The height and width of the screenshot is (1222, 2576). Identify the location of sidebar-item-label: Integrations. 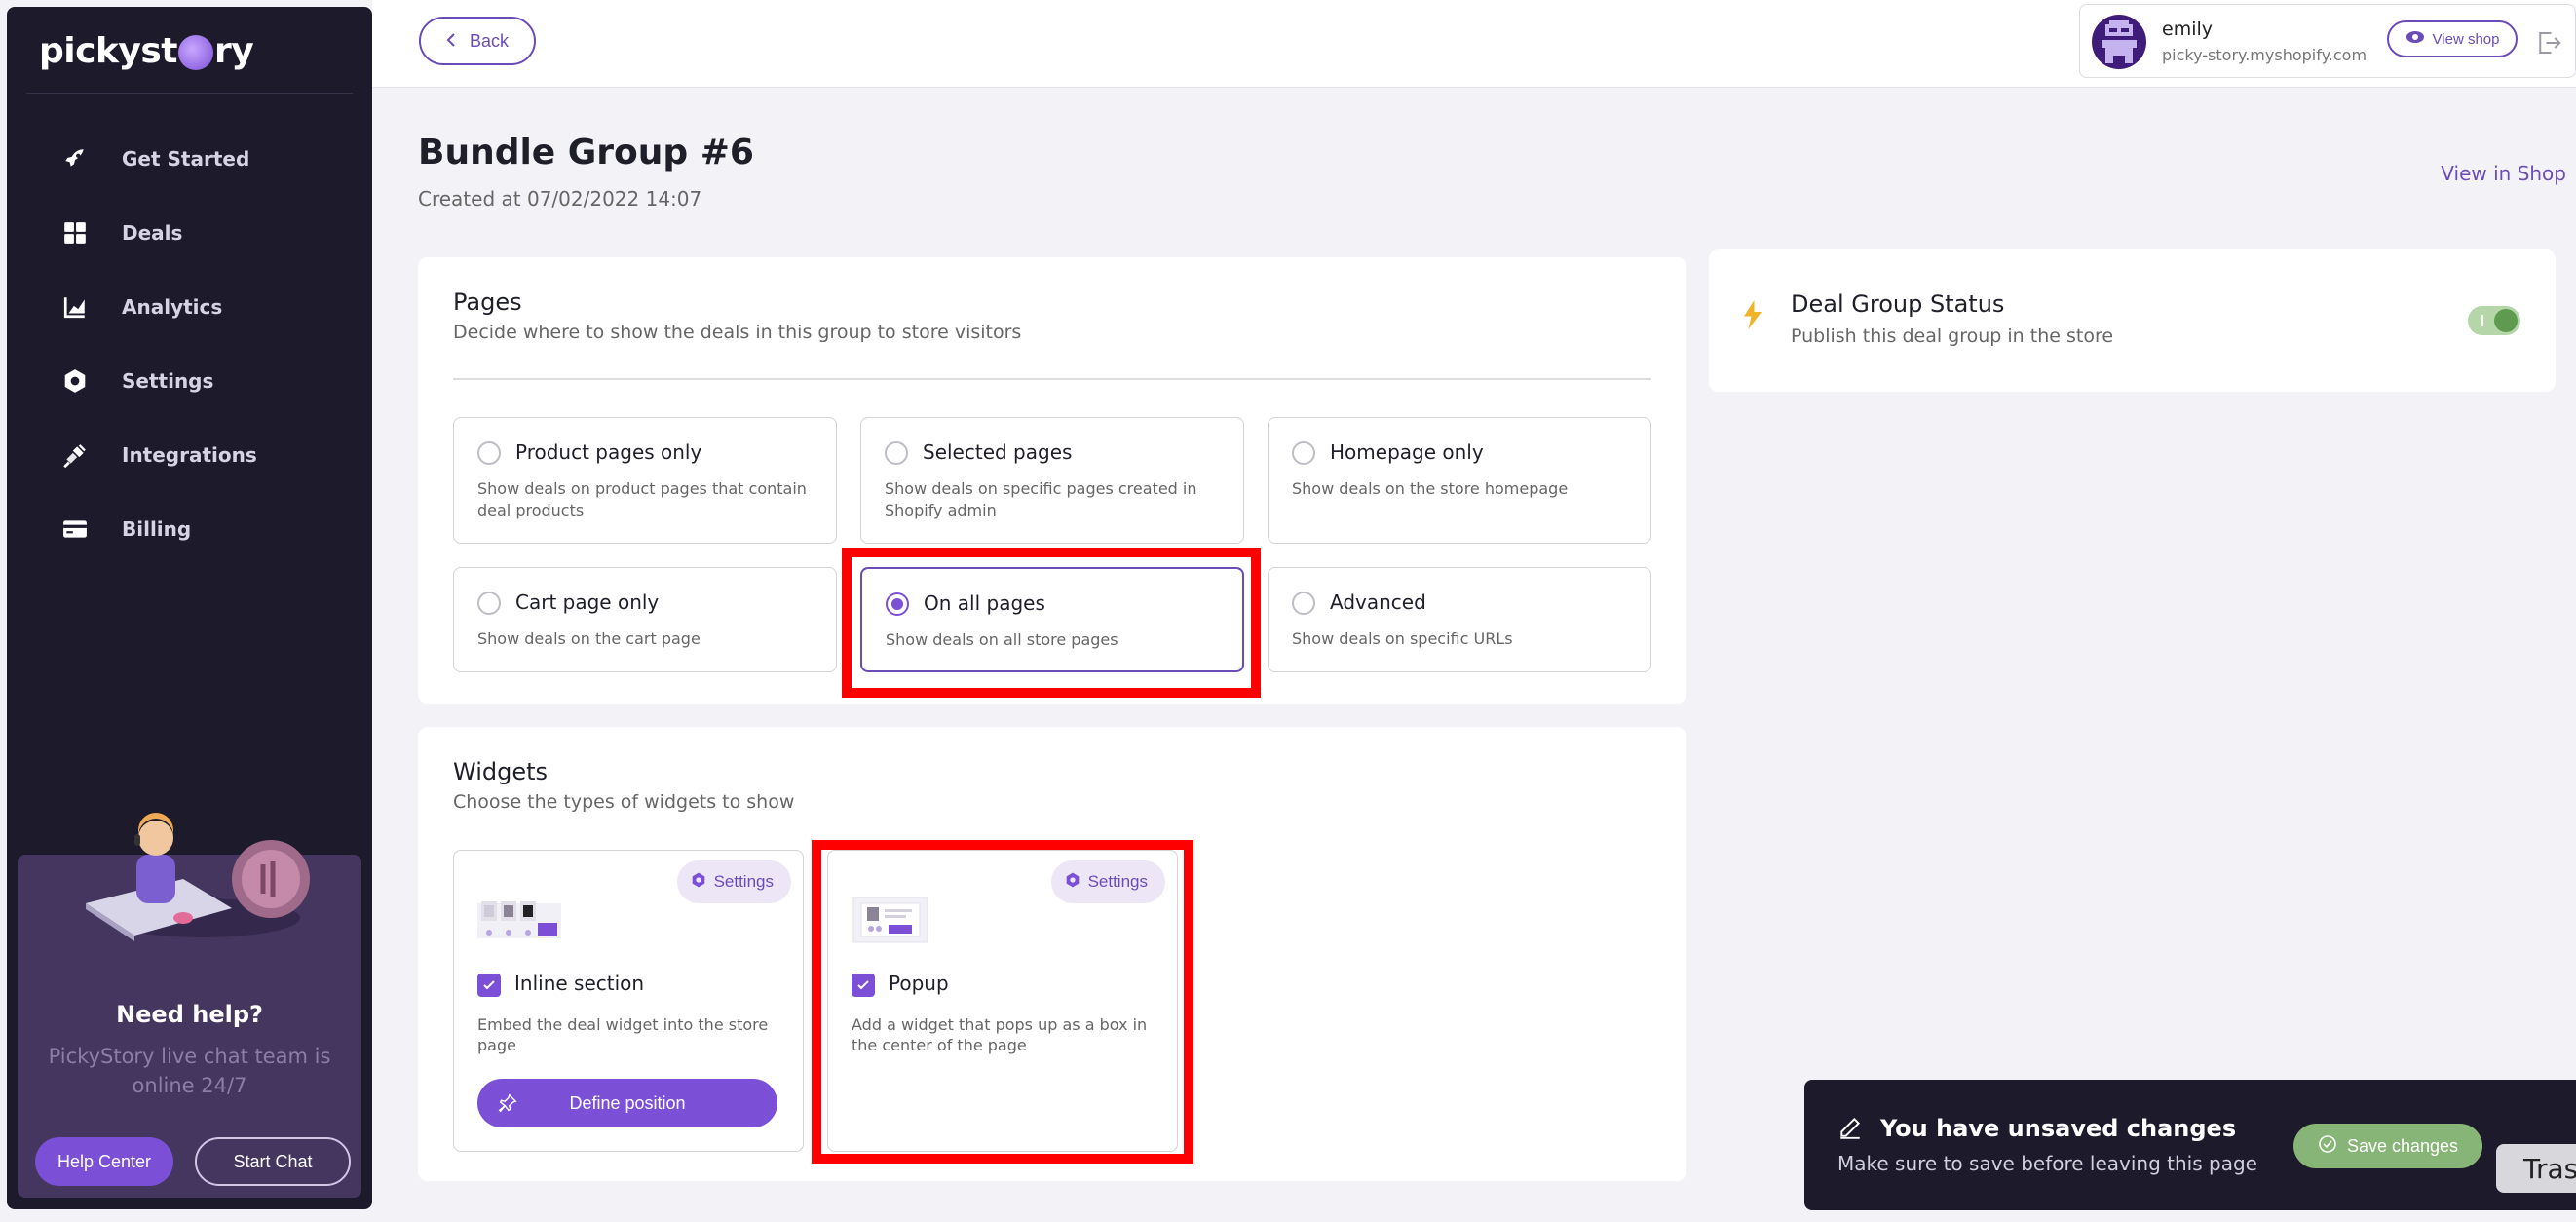
(189, 455).